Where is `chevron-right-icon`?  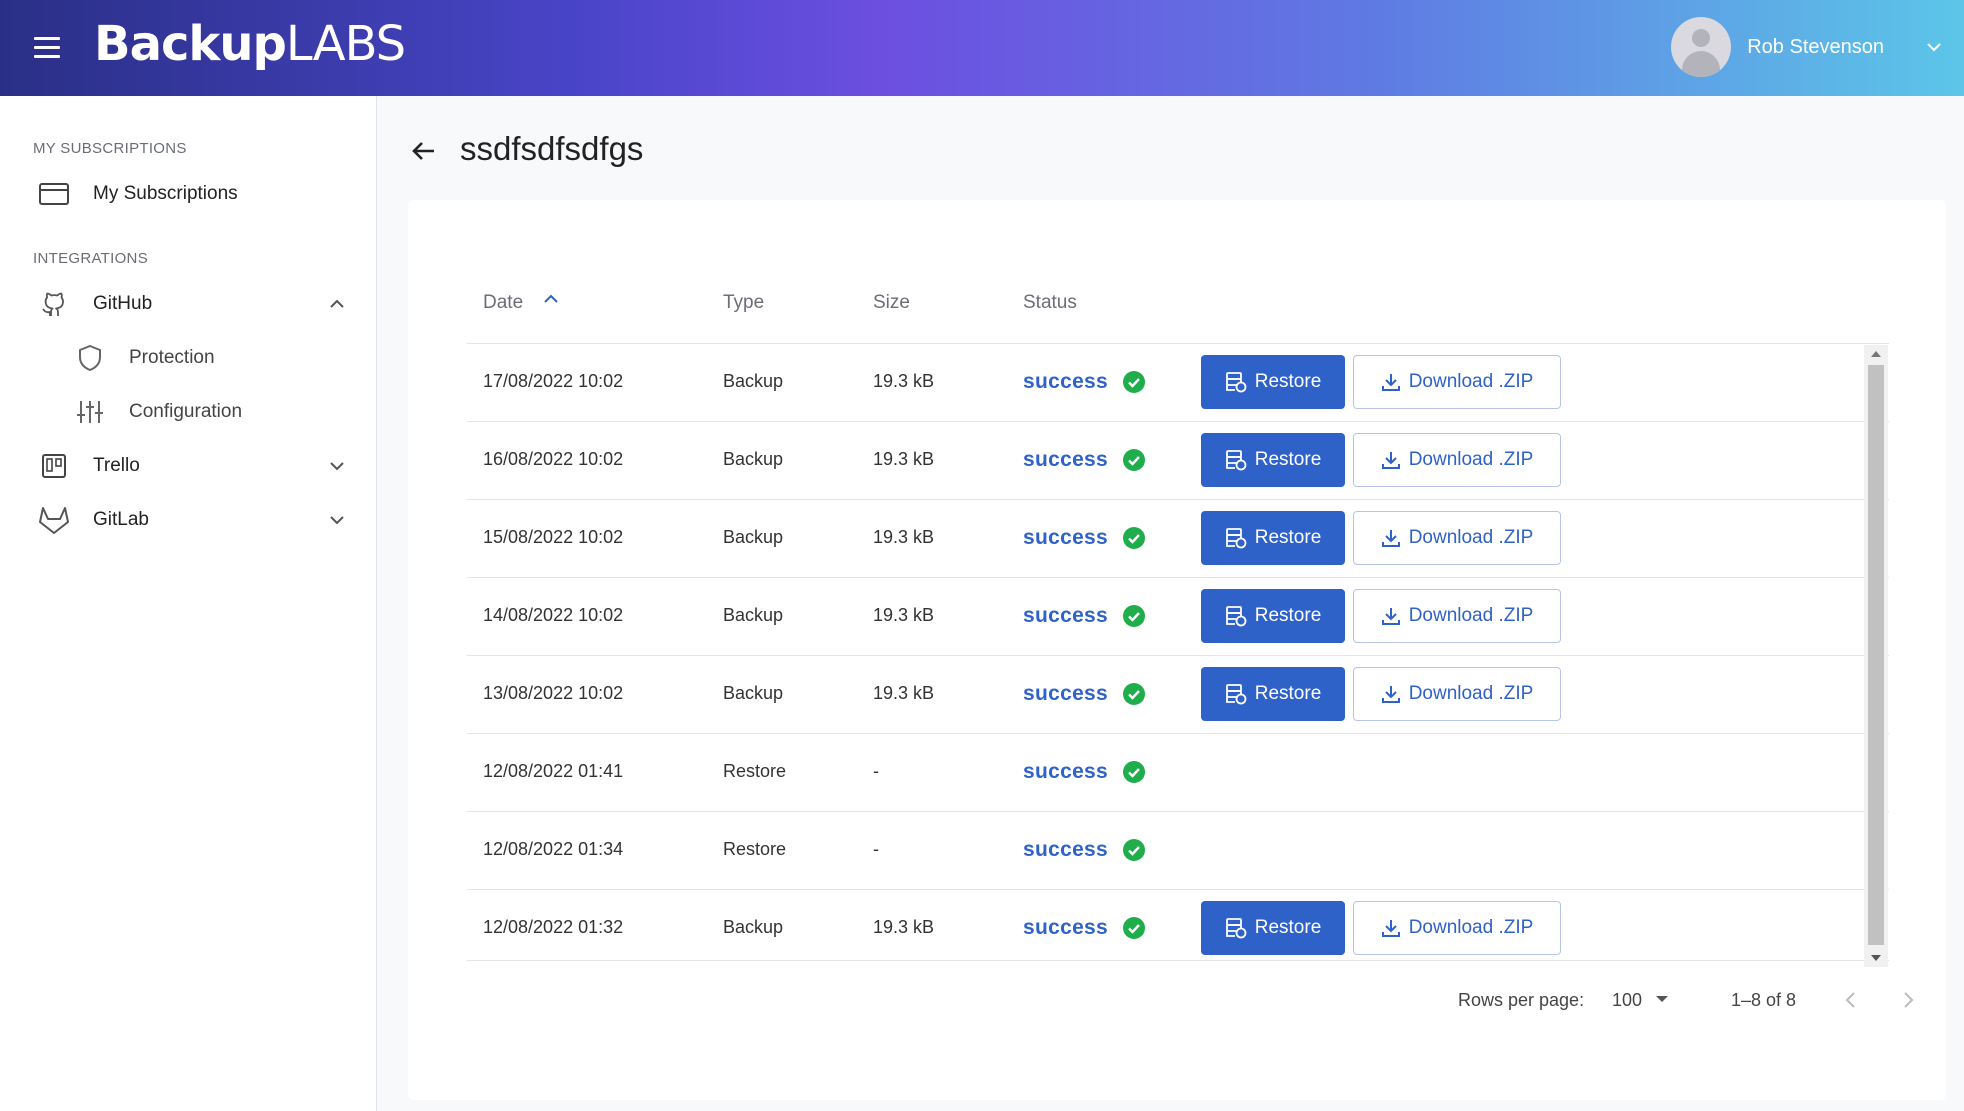
chevron-right-icon is located at coordinates (1908, 1000).